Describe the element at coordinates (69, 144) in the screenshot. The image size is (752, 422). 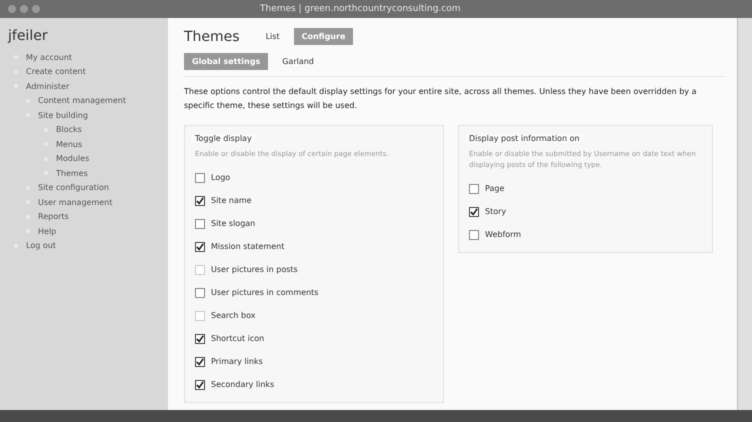
I see `nav-link: Menus` at that location.